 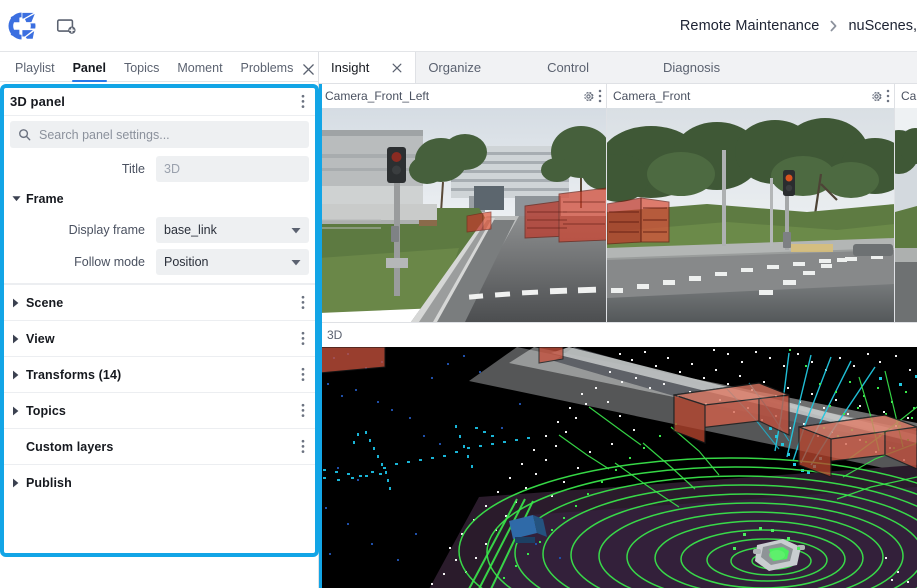 I want to click on display-frame-row: Display frame base_link, so click(x=159, y=230).